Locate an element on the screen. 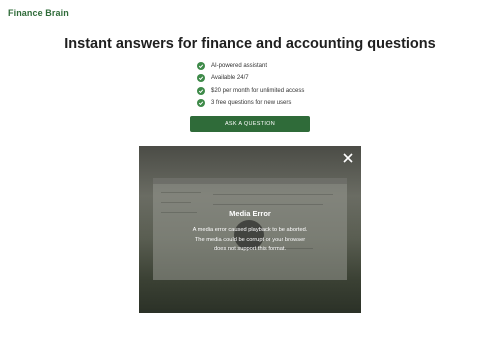 The image size is (500, 348). close-icon is located at coordinates (348, 157).